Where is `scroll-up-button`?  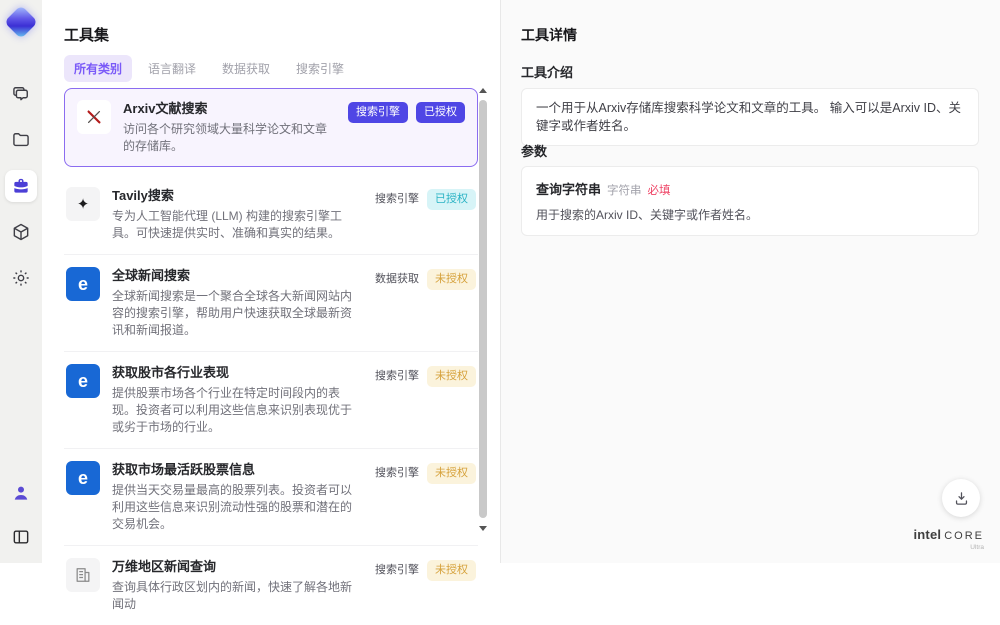 scroll-up-button is located at coordinates (483, 90).